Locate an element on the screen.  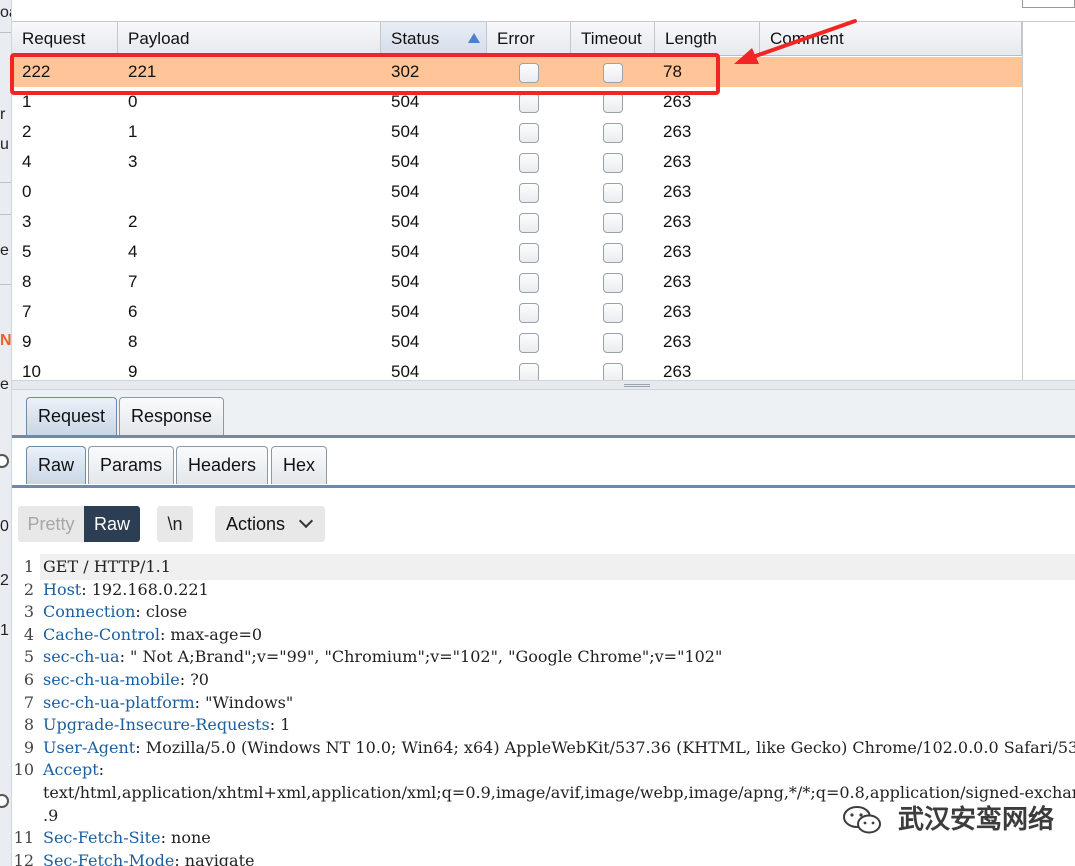
column-header-timeout: Timeout is located at coordinates (613, 39).